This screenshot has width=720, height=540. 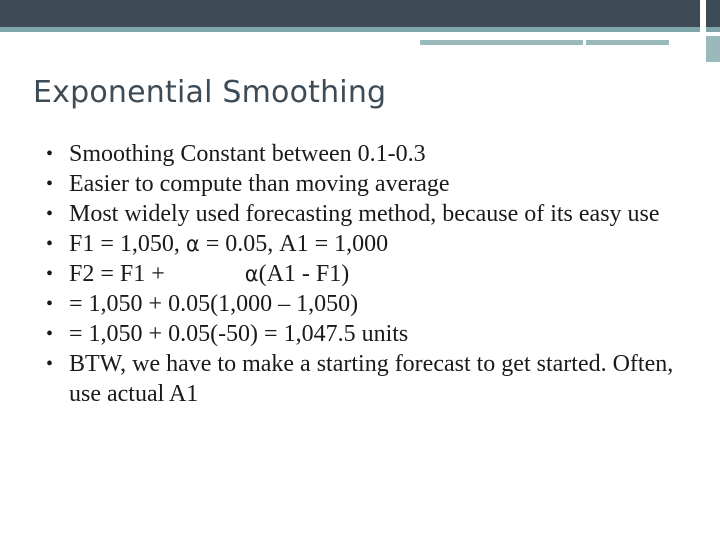 I want to click on list-item: = 1,050 + 0.05(-50) = 1,047.5 units, so click(x=368, y=335).